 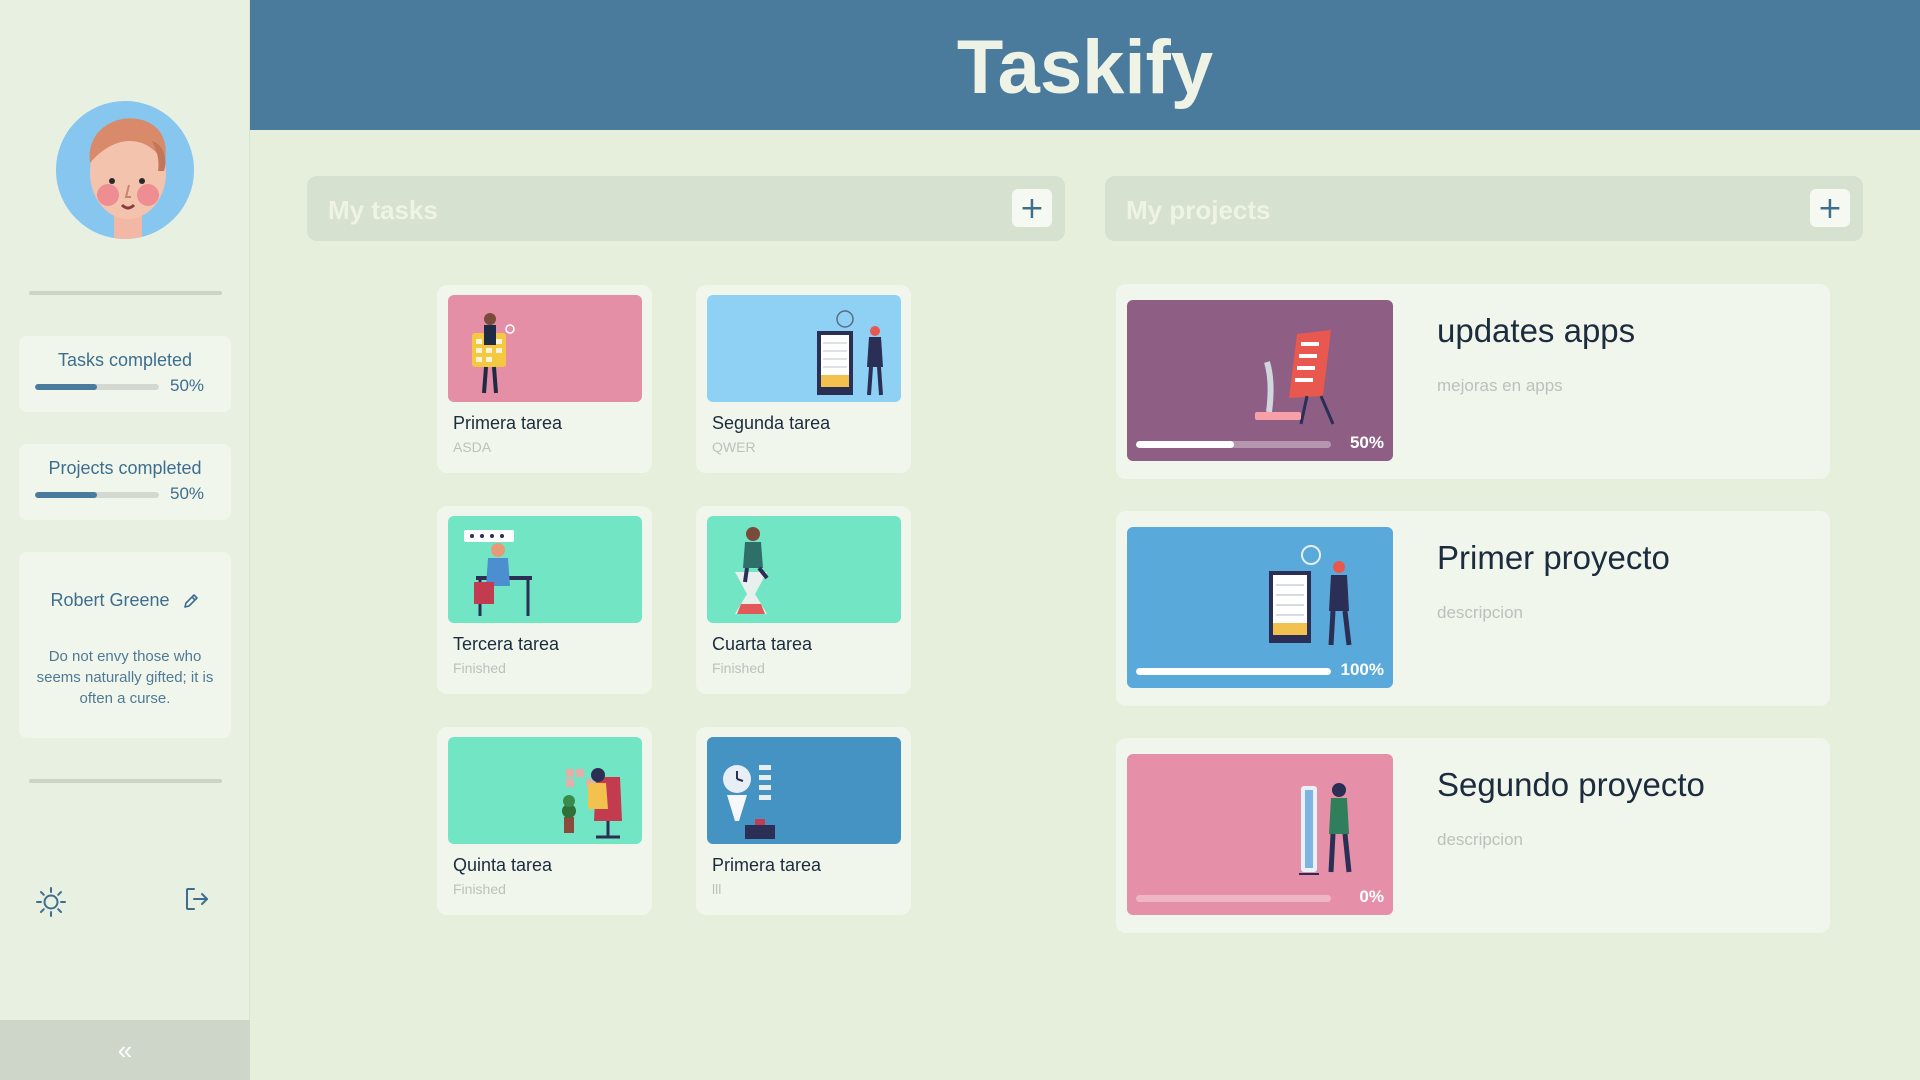 I want to click on project-image: 50%, so click(x=1260, y=380).